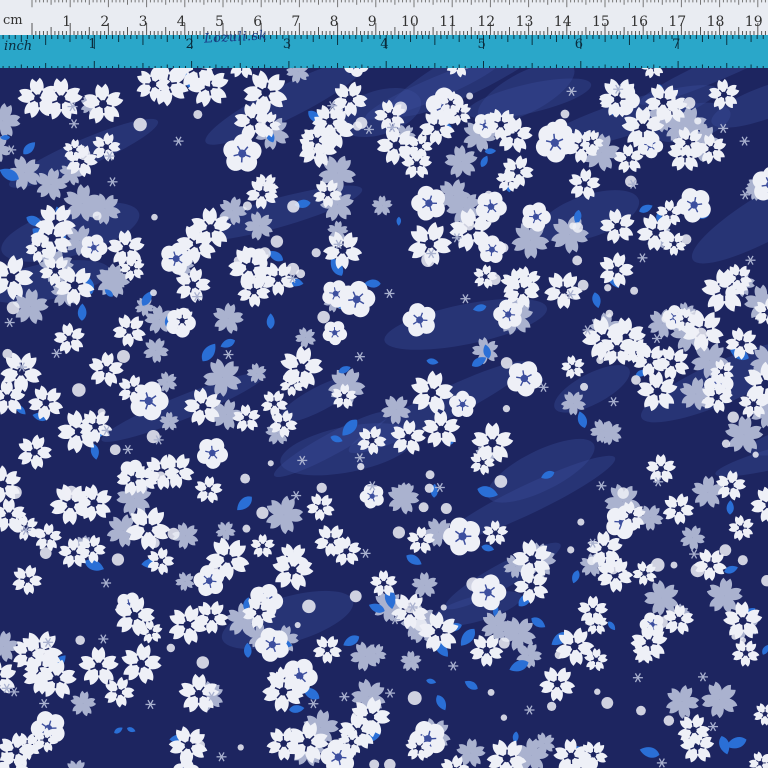 The image size is (768, 768). What do you see at coordinates (754, 22) in the screenshot?
I see `cm-number: 19` at bounding box center [754, 22].